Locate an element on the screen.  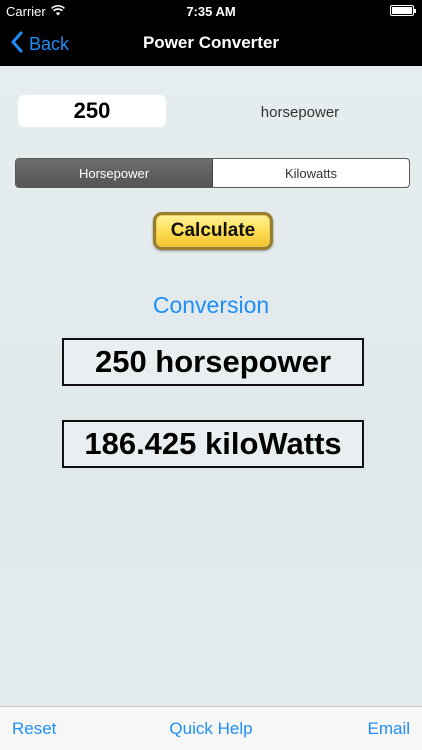
quick-help-button: Quick Help is located at coordinates (211, 729).